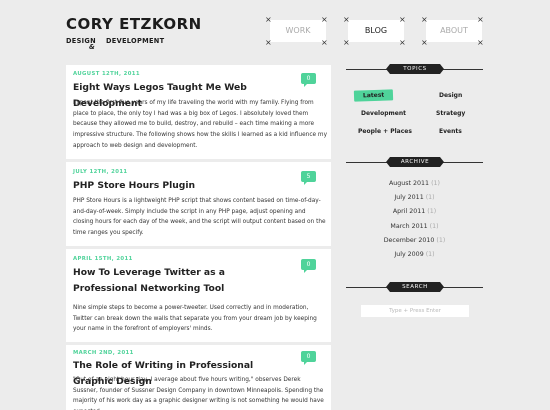 This screenshot has height=410, width=550. I want to click on archive-link-march-2011: March 2011 (1), so click(414, 226).